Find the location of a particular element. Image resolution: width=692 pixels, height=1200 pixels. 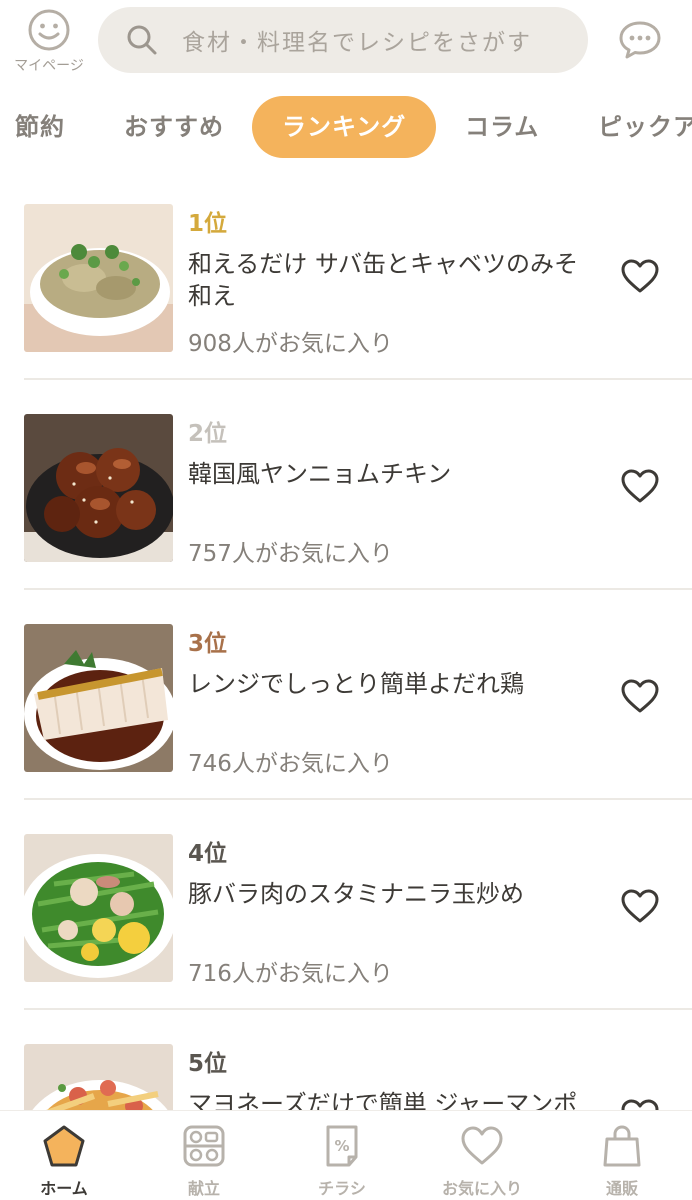

favorite-count: 757人がお気に入り is located at coordinates (290, 554).